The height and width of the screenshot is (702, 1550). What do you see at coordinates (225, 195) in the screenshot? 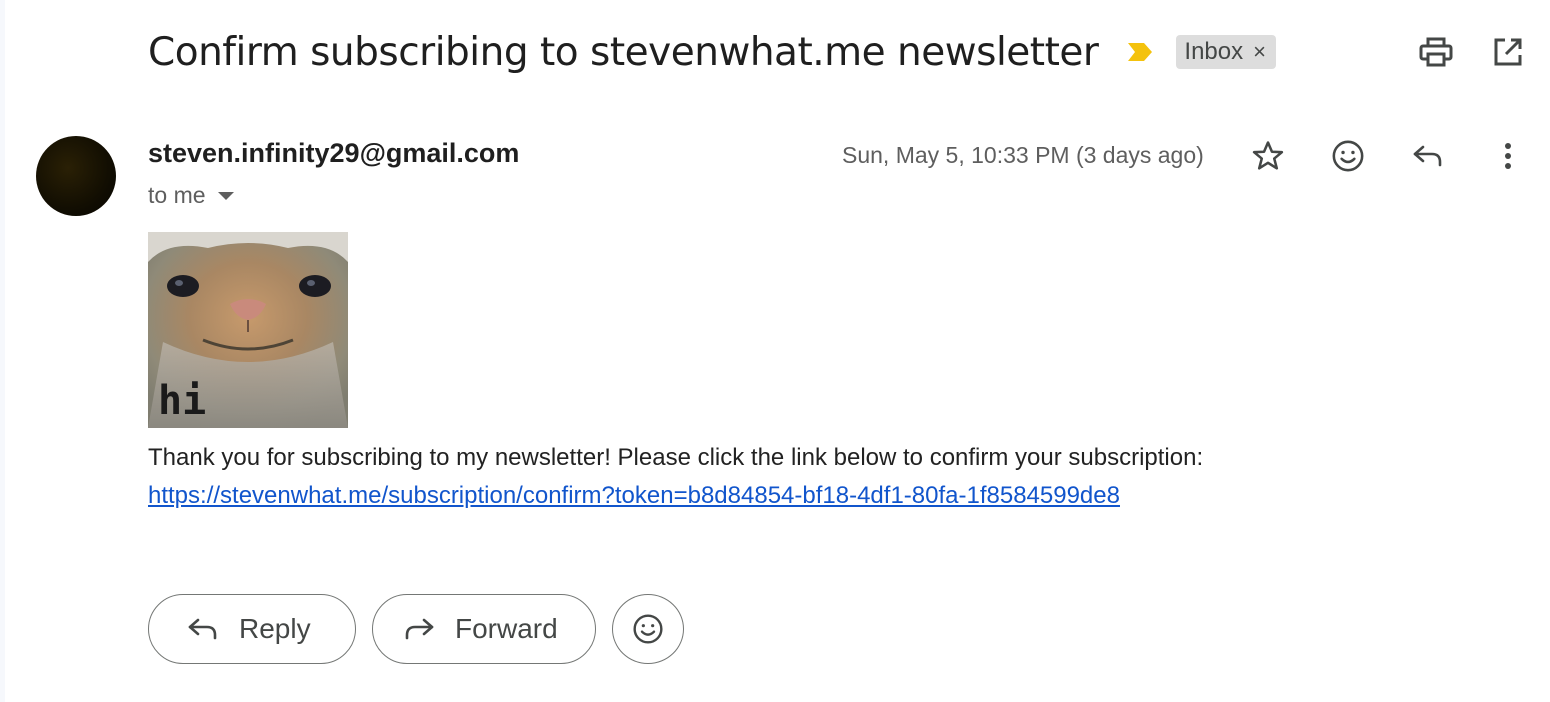
I see `chevron-down-icon` at bounding box center [225, 195].